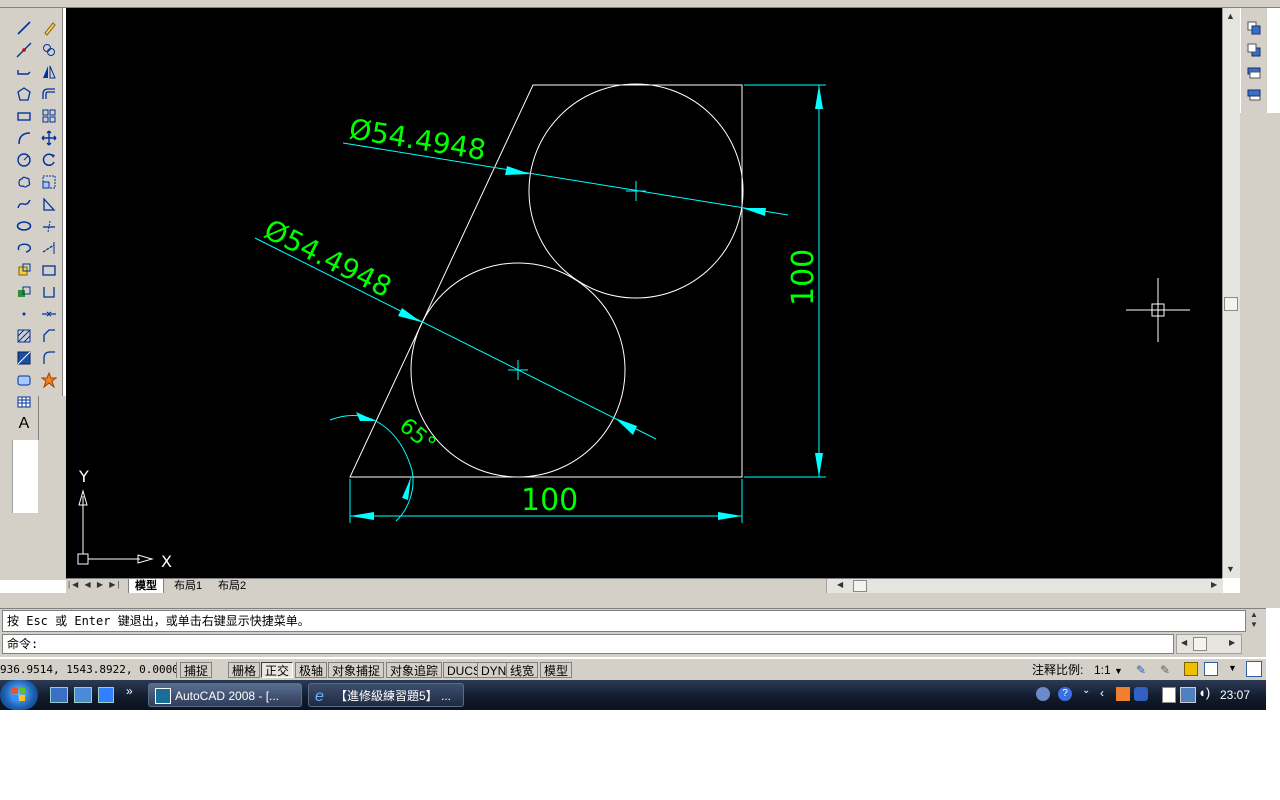  Describe the element at coordinates (24, 94) in the screenshot. I see `polygon-icon` at that location.